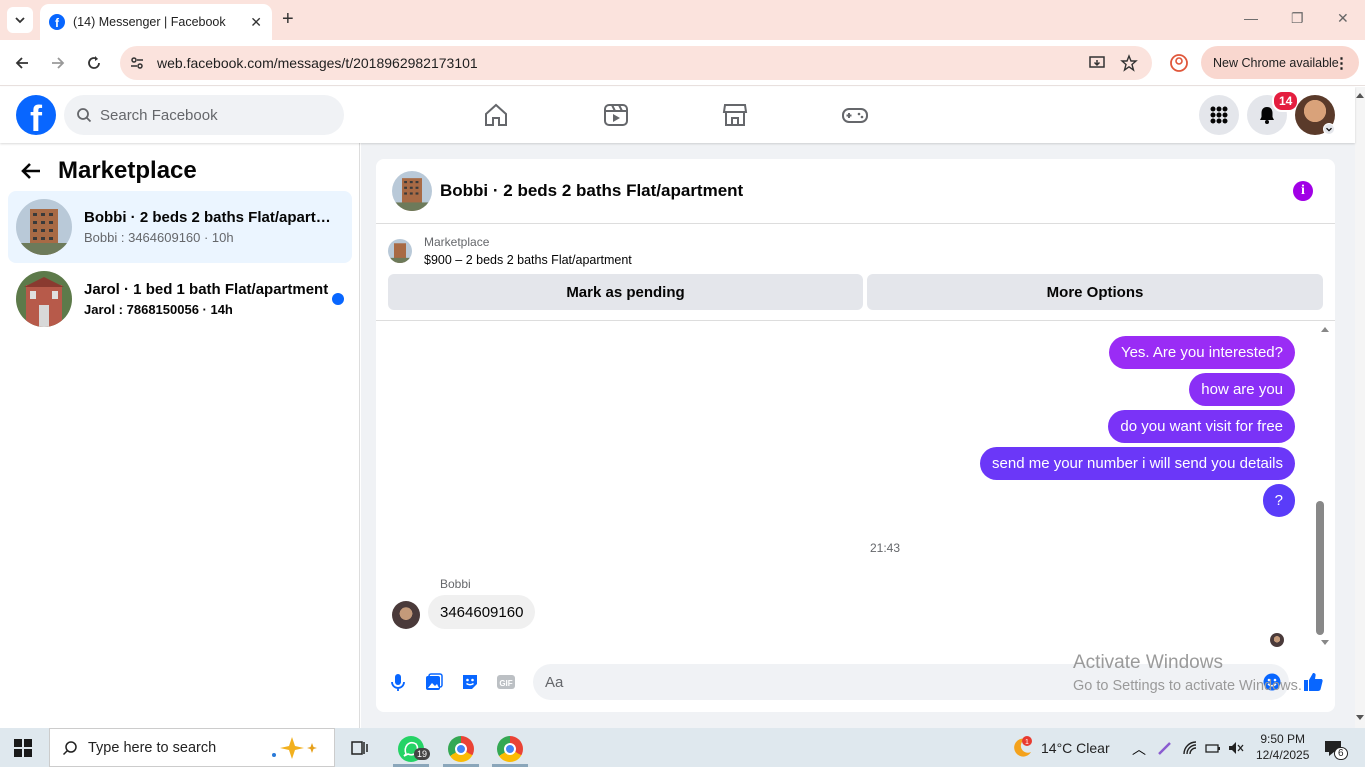 The image size is (1365, 767). I want to click on facebook-logo-icon: f, so click(36, 115).